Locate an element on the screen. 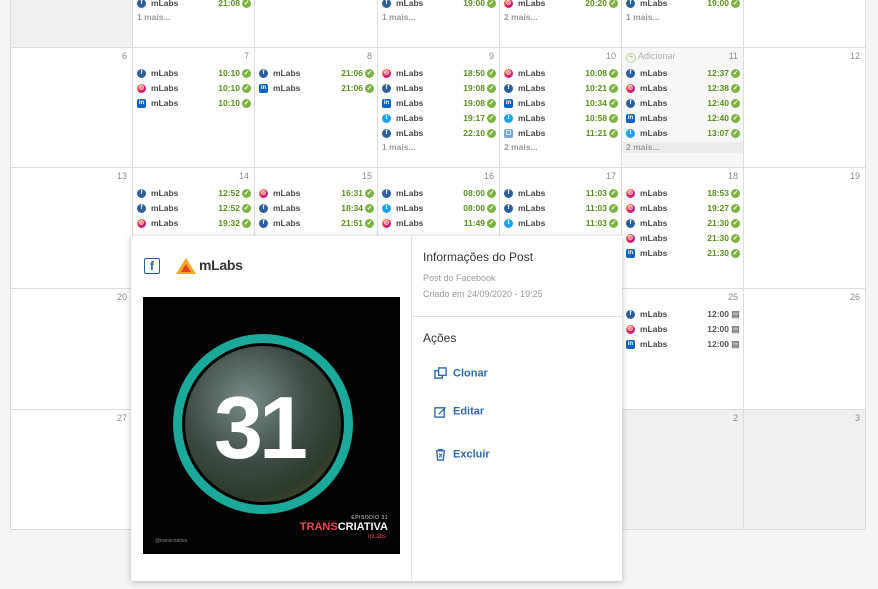 This screenshot has height=589, width=878. calendar-day-cell: 3 is located at coordinates (805, 470).